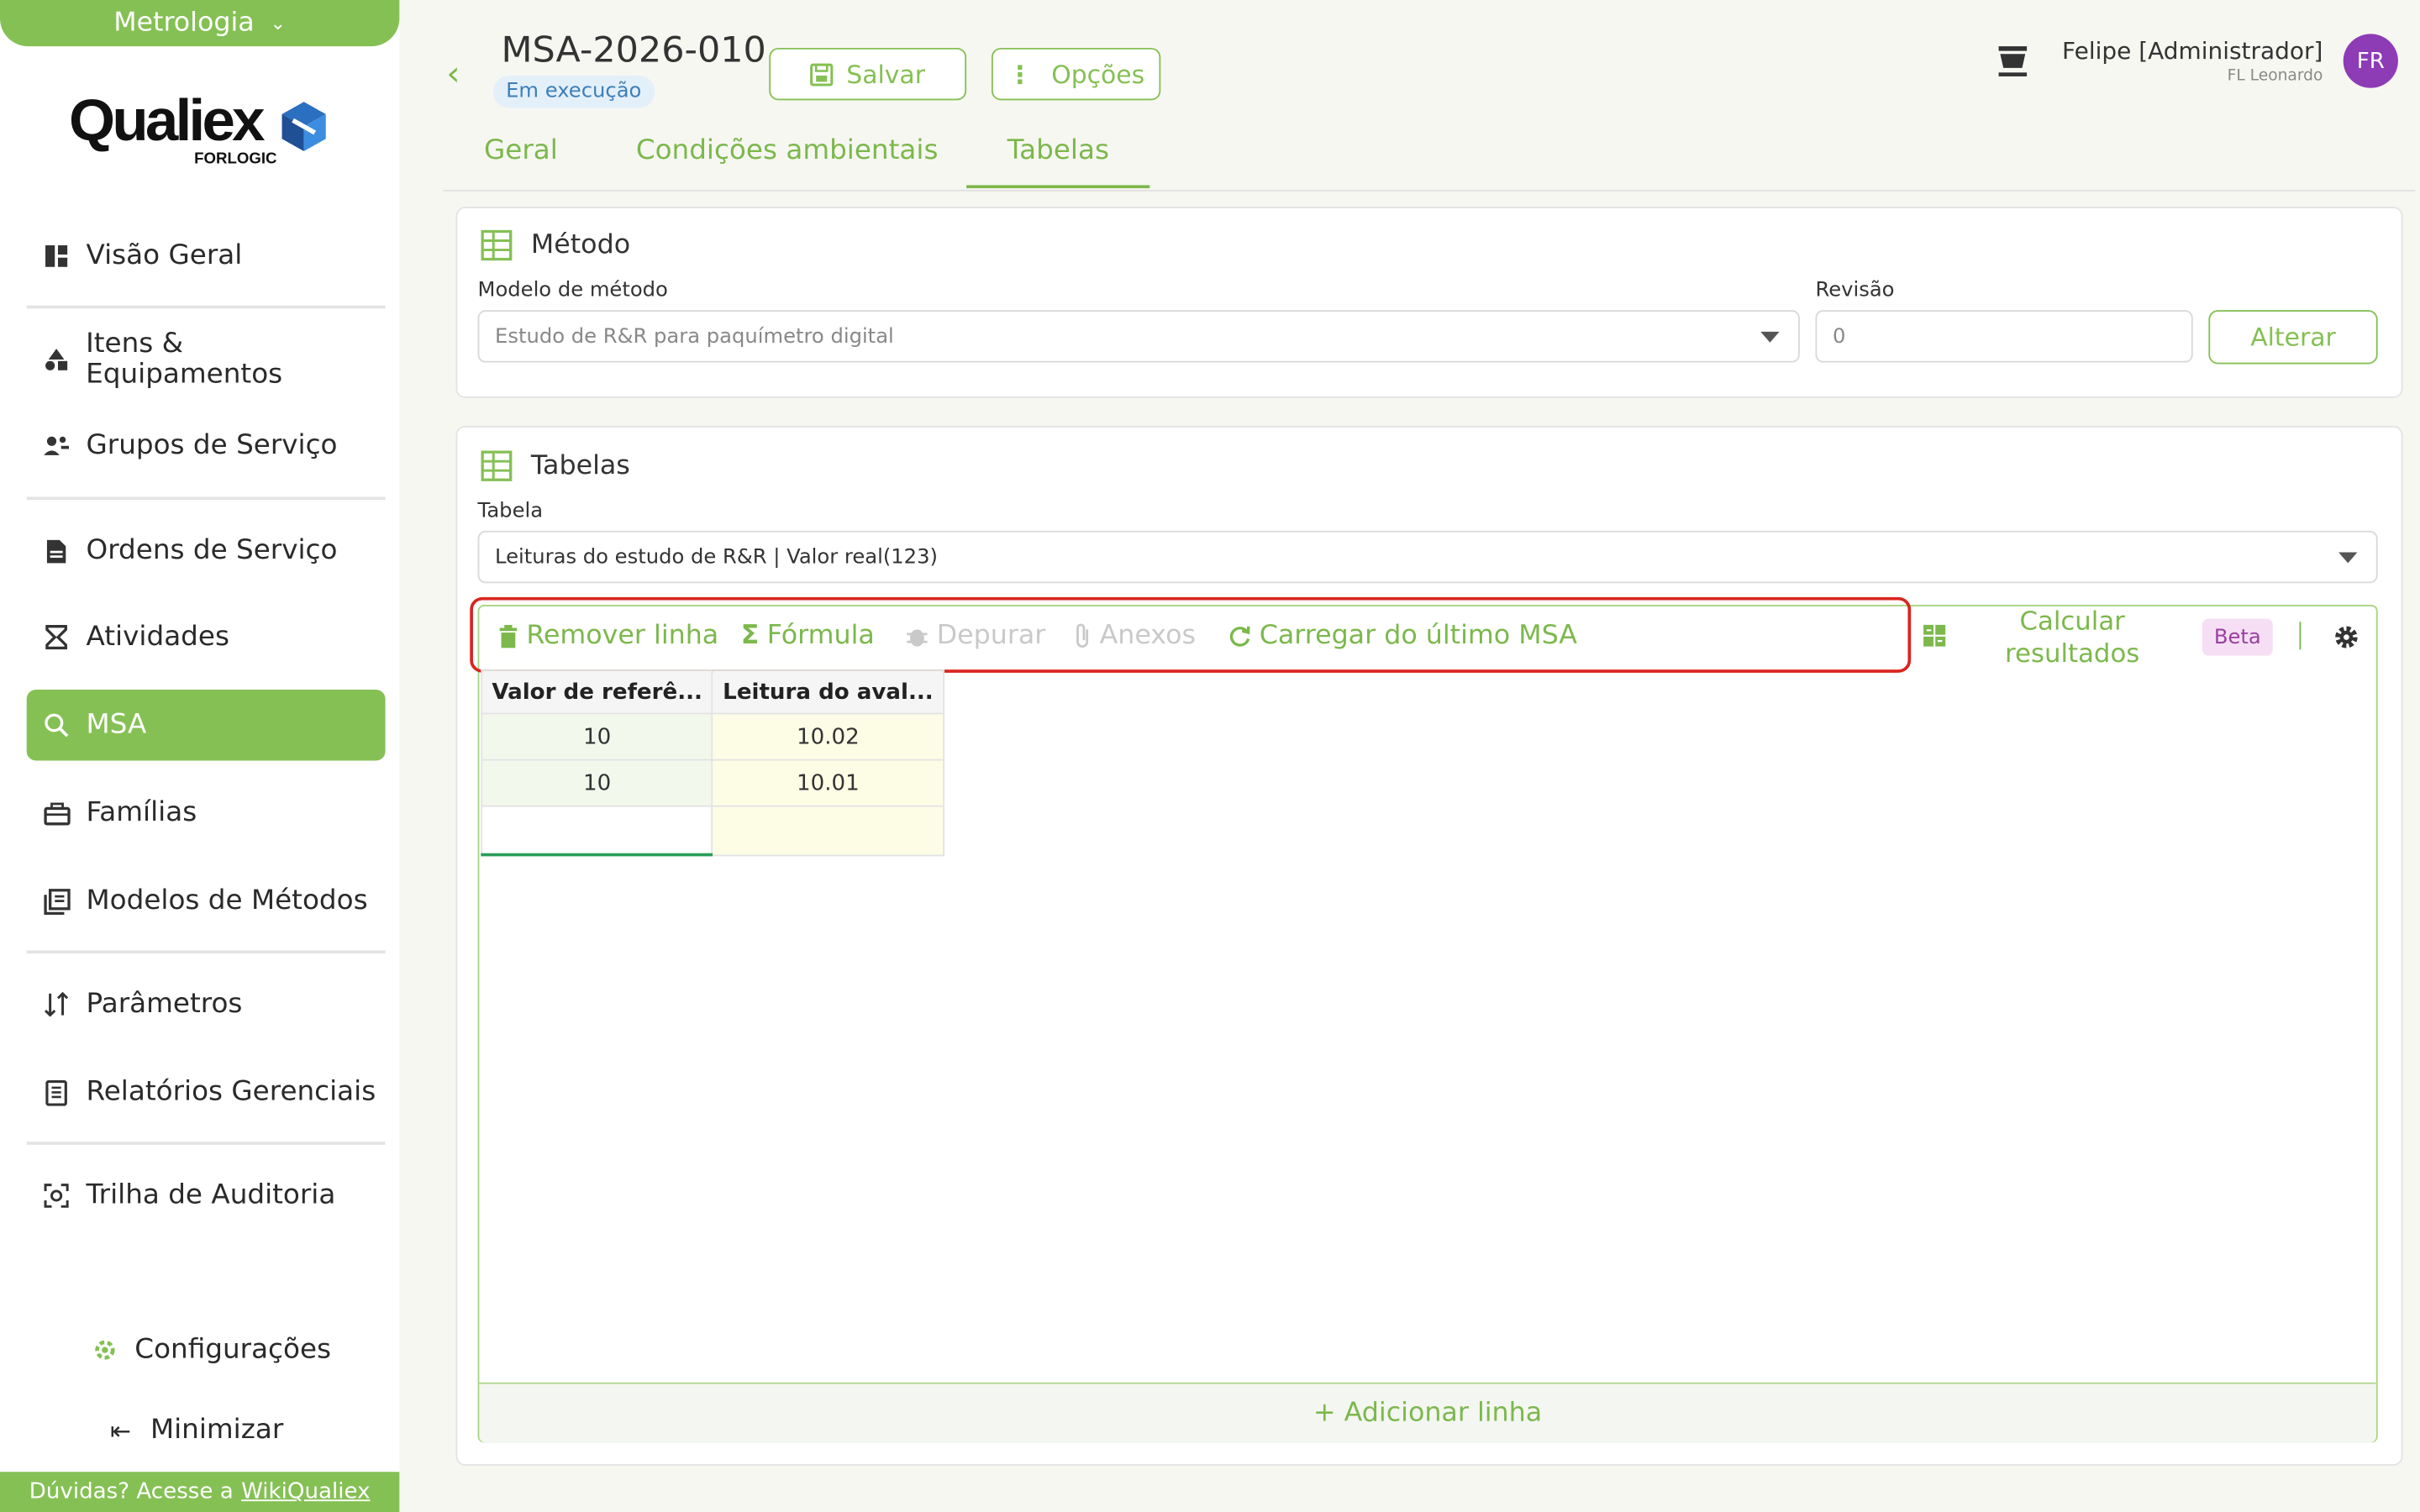  I want to click on table-cell: 10.02, so click(828, 736).